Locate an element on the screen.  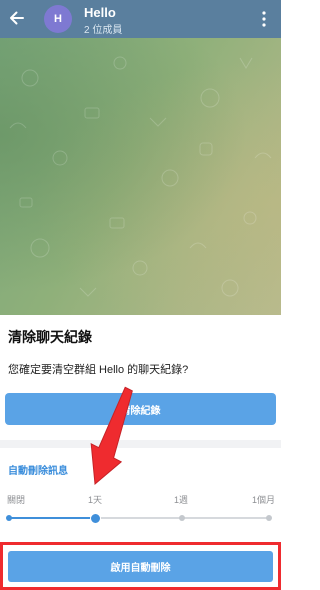
auto-delete-label: 自動刪除訊息 is located at coordinates (38, 471).